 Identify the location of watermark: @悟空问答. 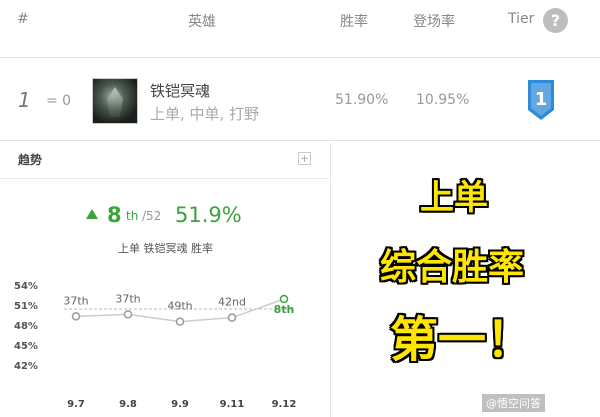
(513, 403).